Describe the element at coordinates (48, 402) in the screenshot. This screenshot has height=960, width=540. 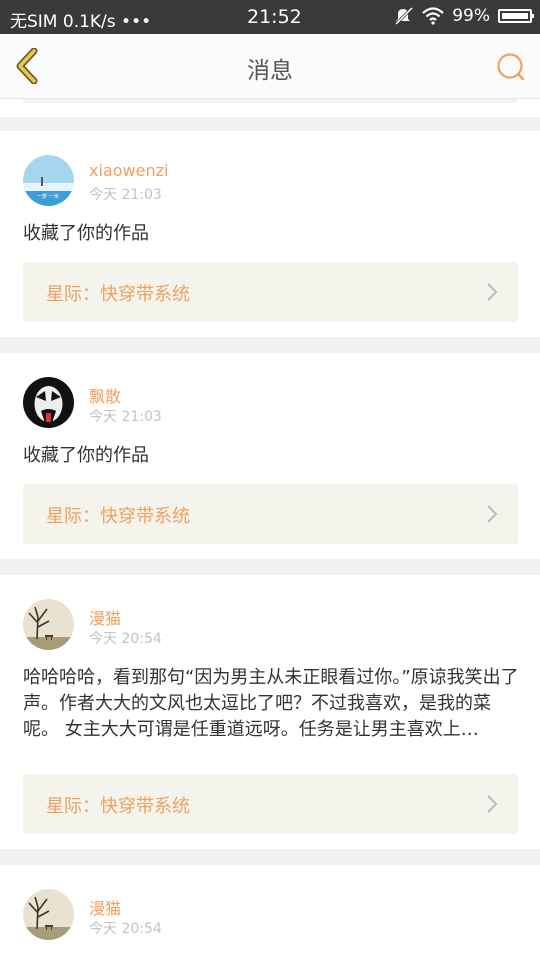
I see `kiss-face-avatar` at that location.